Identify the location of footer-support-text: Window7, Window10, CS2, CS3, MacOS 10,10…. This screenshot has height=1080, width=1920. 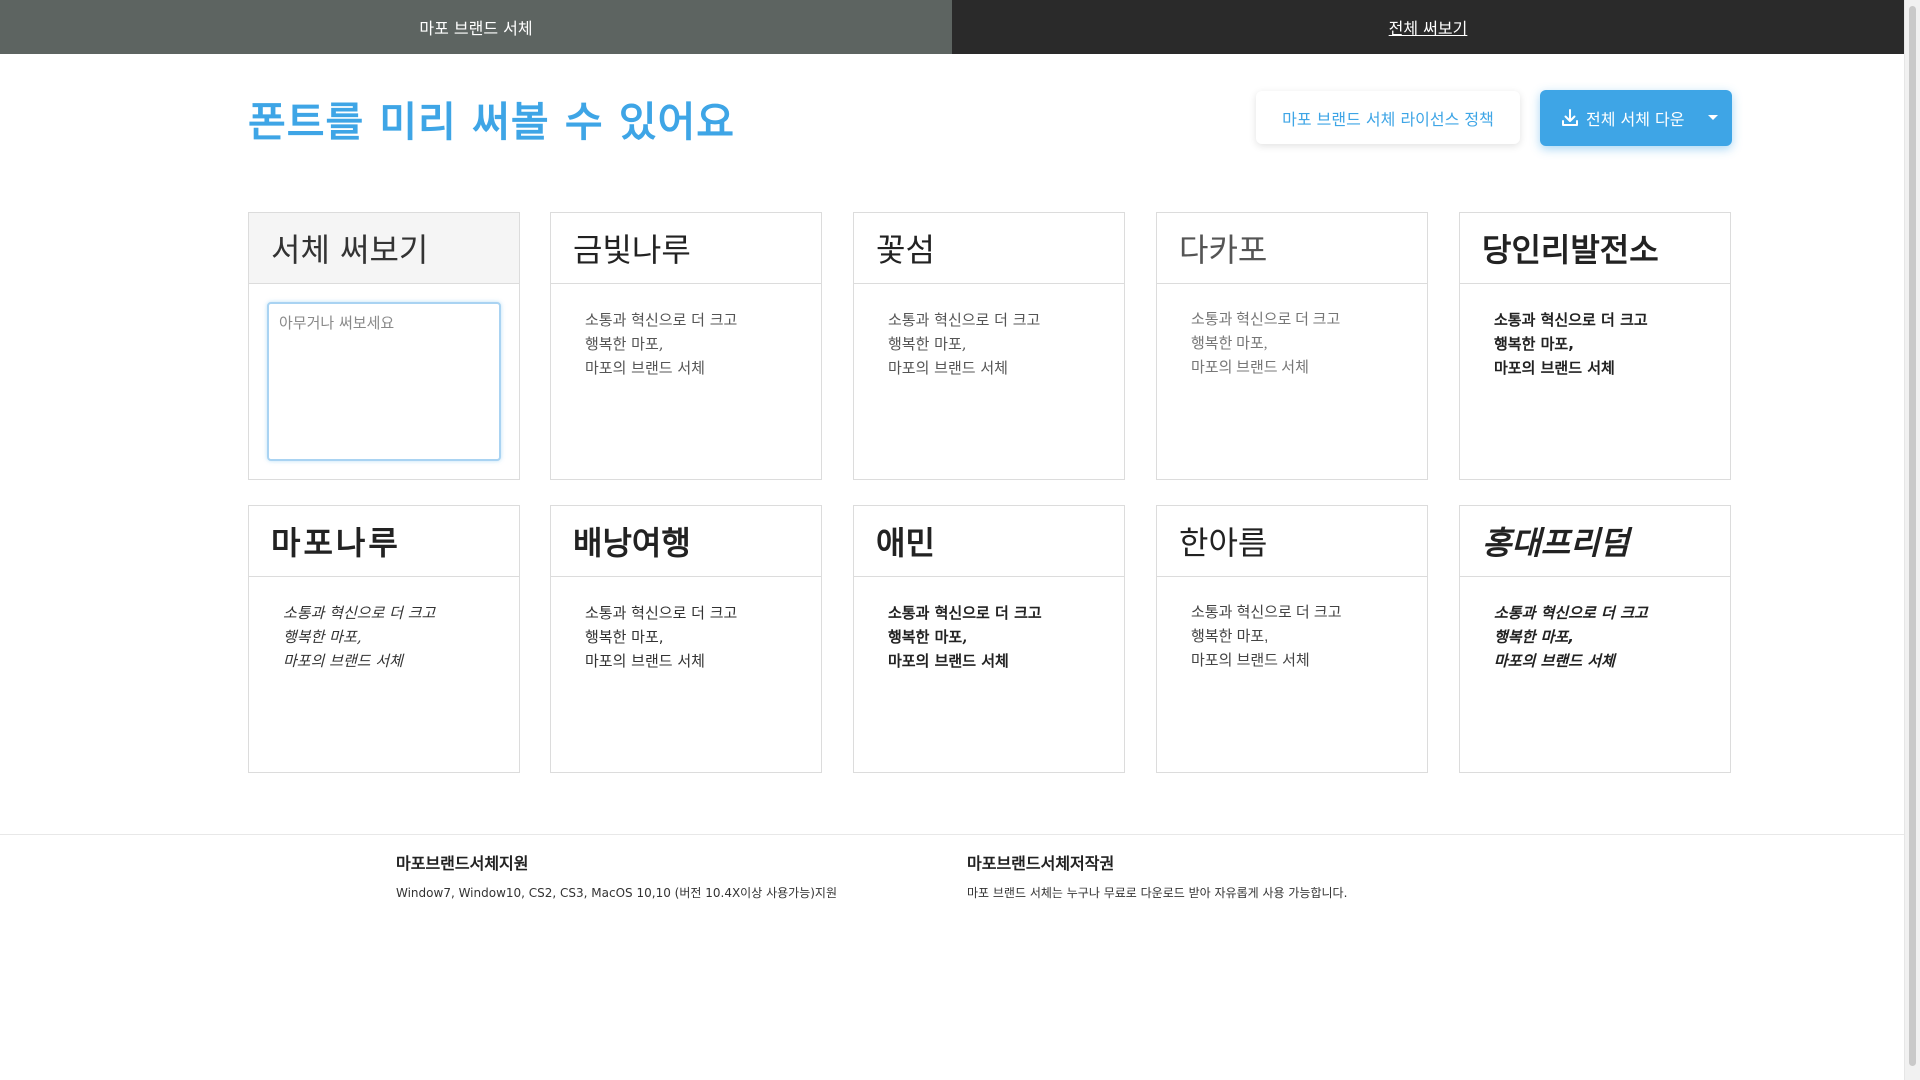
(616, 893).